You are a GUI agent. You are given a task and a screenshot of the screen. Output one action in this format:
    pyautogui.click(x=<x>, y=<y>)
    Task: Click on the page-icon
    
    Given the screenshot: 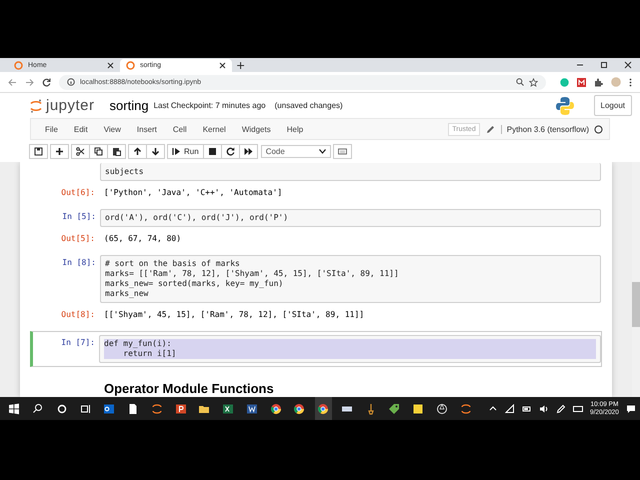 What is the action you would take?
    pyautogui.click(x=18, y=65)
    